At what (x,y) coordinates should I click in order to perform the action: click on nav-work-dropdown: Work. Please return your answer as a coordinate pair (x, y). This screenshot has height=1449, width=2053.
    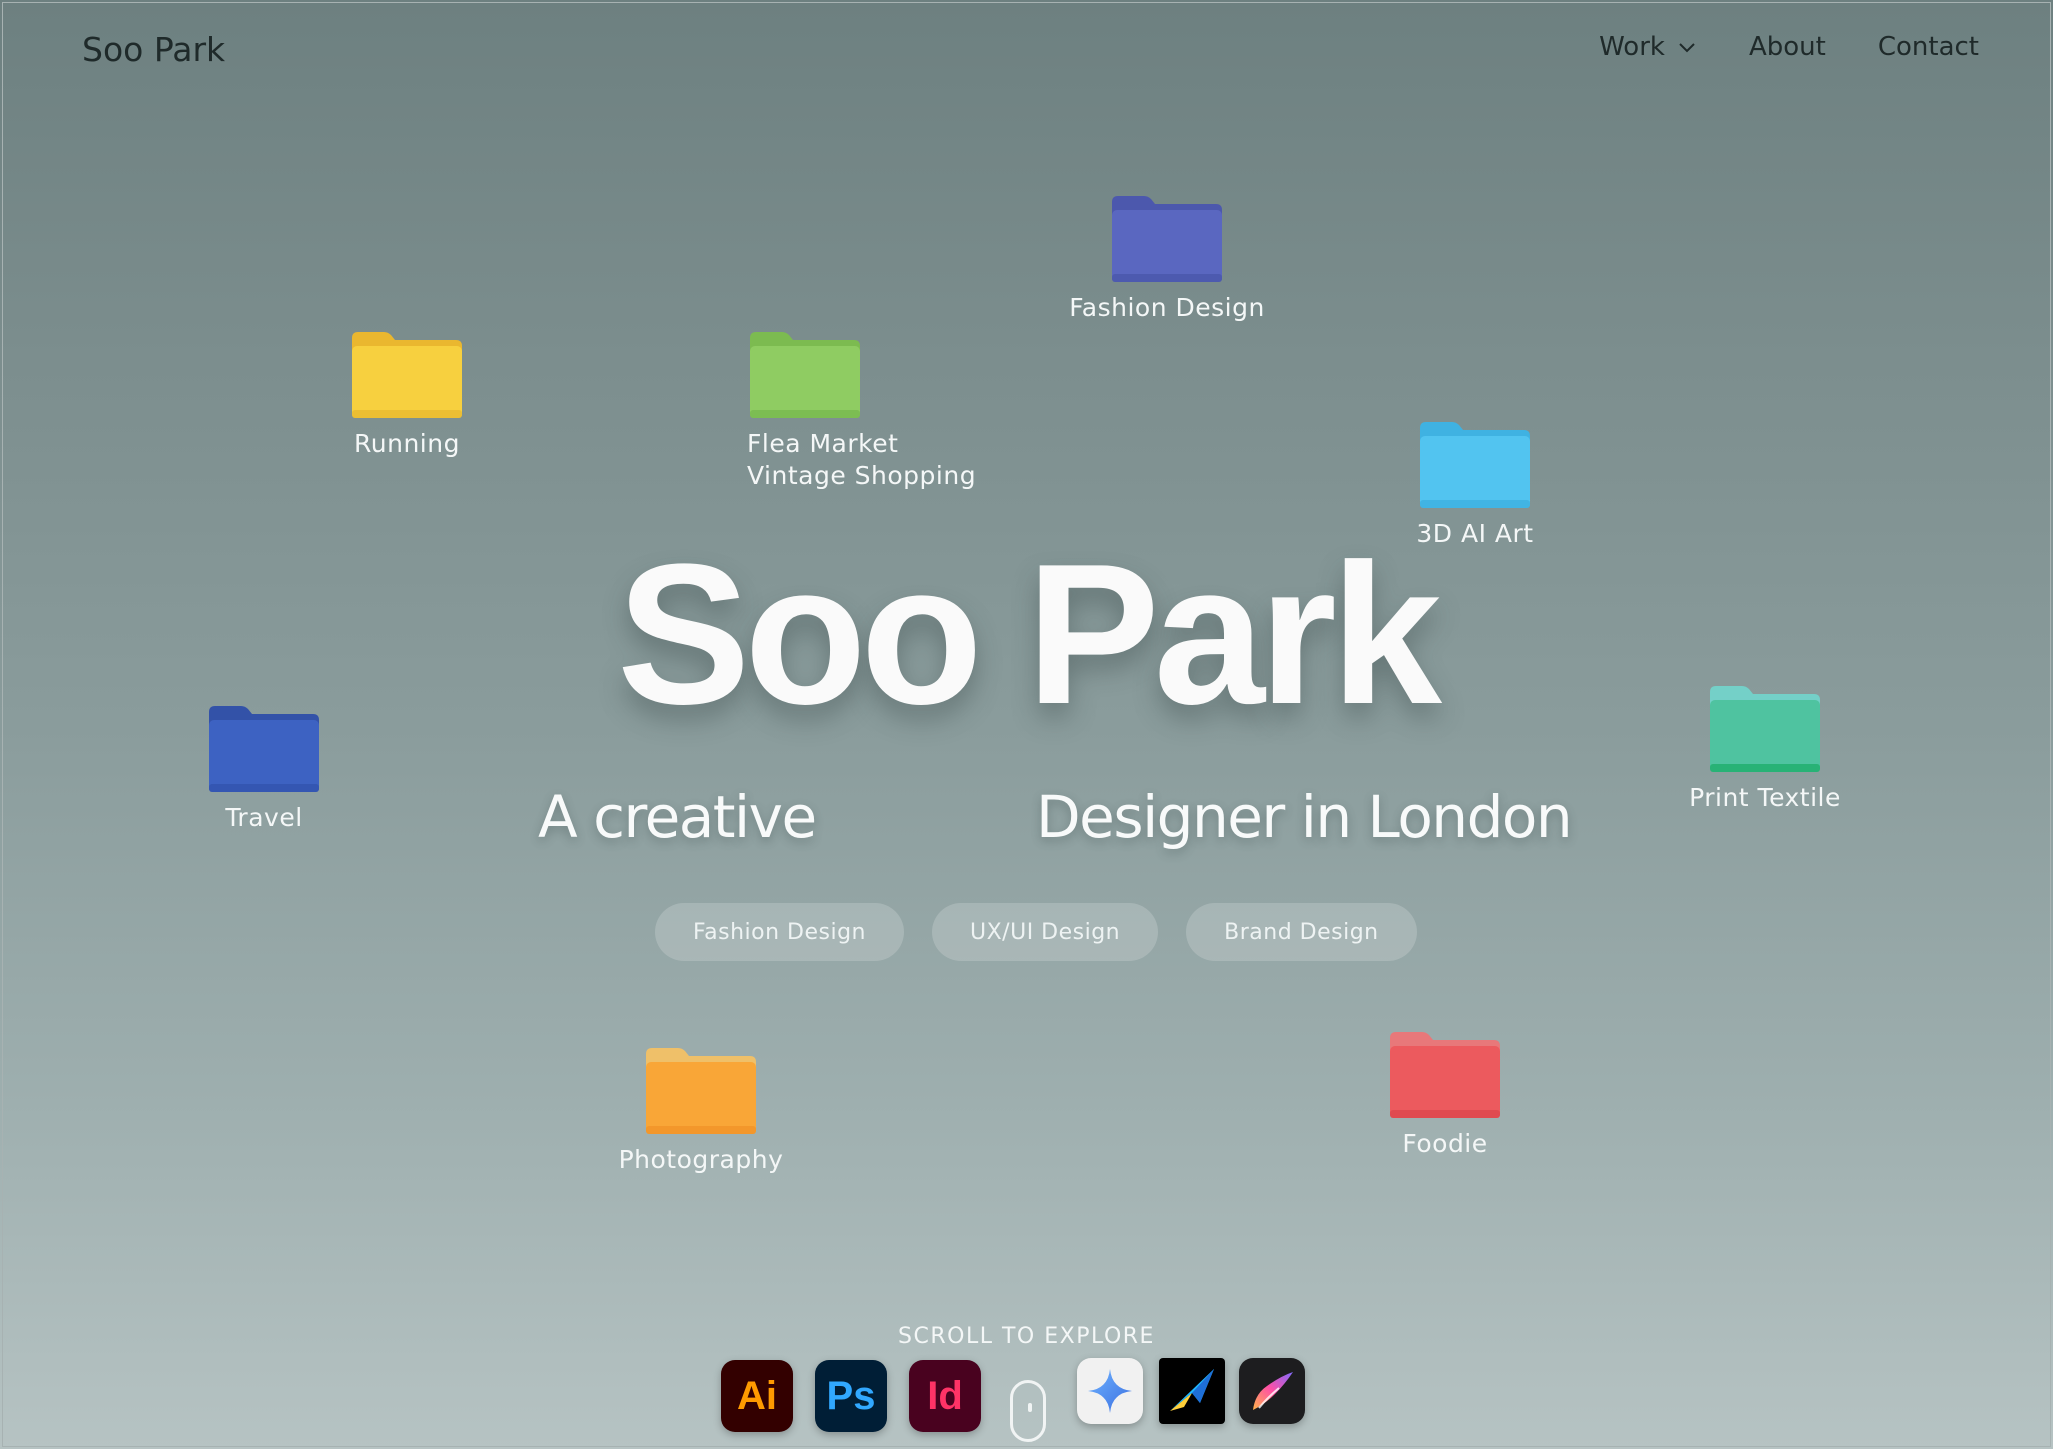
    Looking at the image, I should click on (1648, 47).